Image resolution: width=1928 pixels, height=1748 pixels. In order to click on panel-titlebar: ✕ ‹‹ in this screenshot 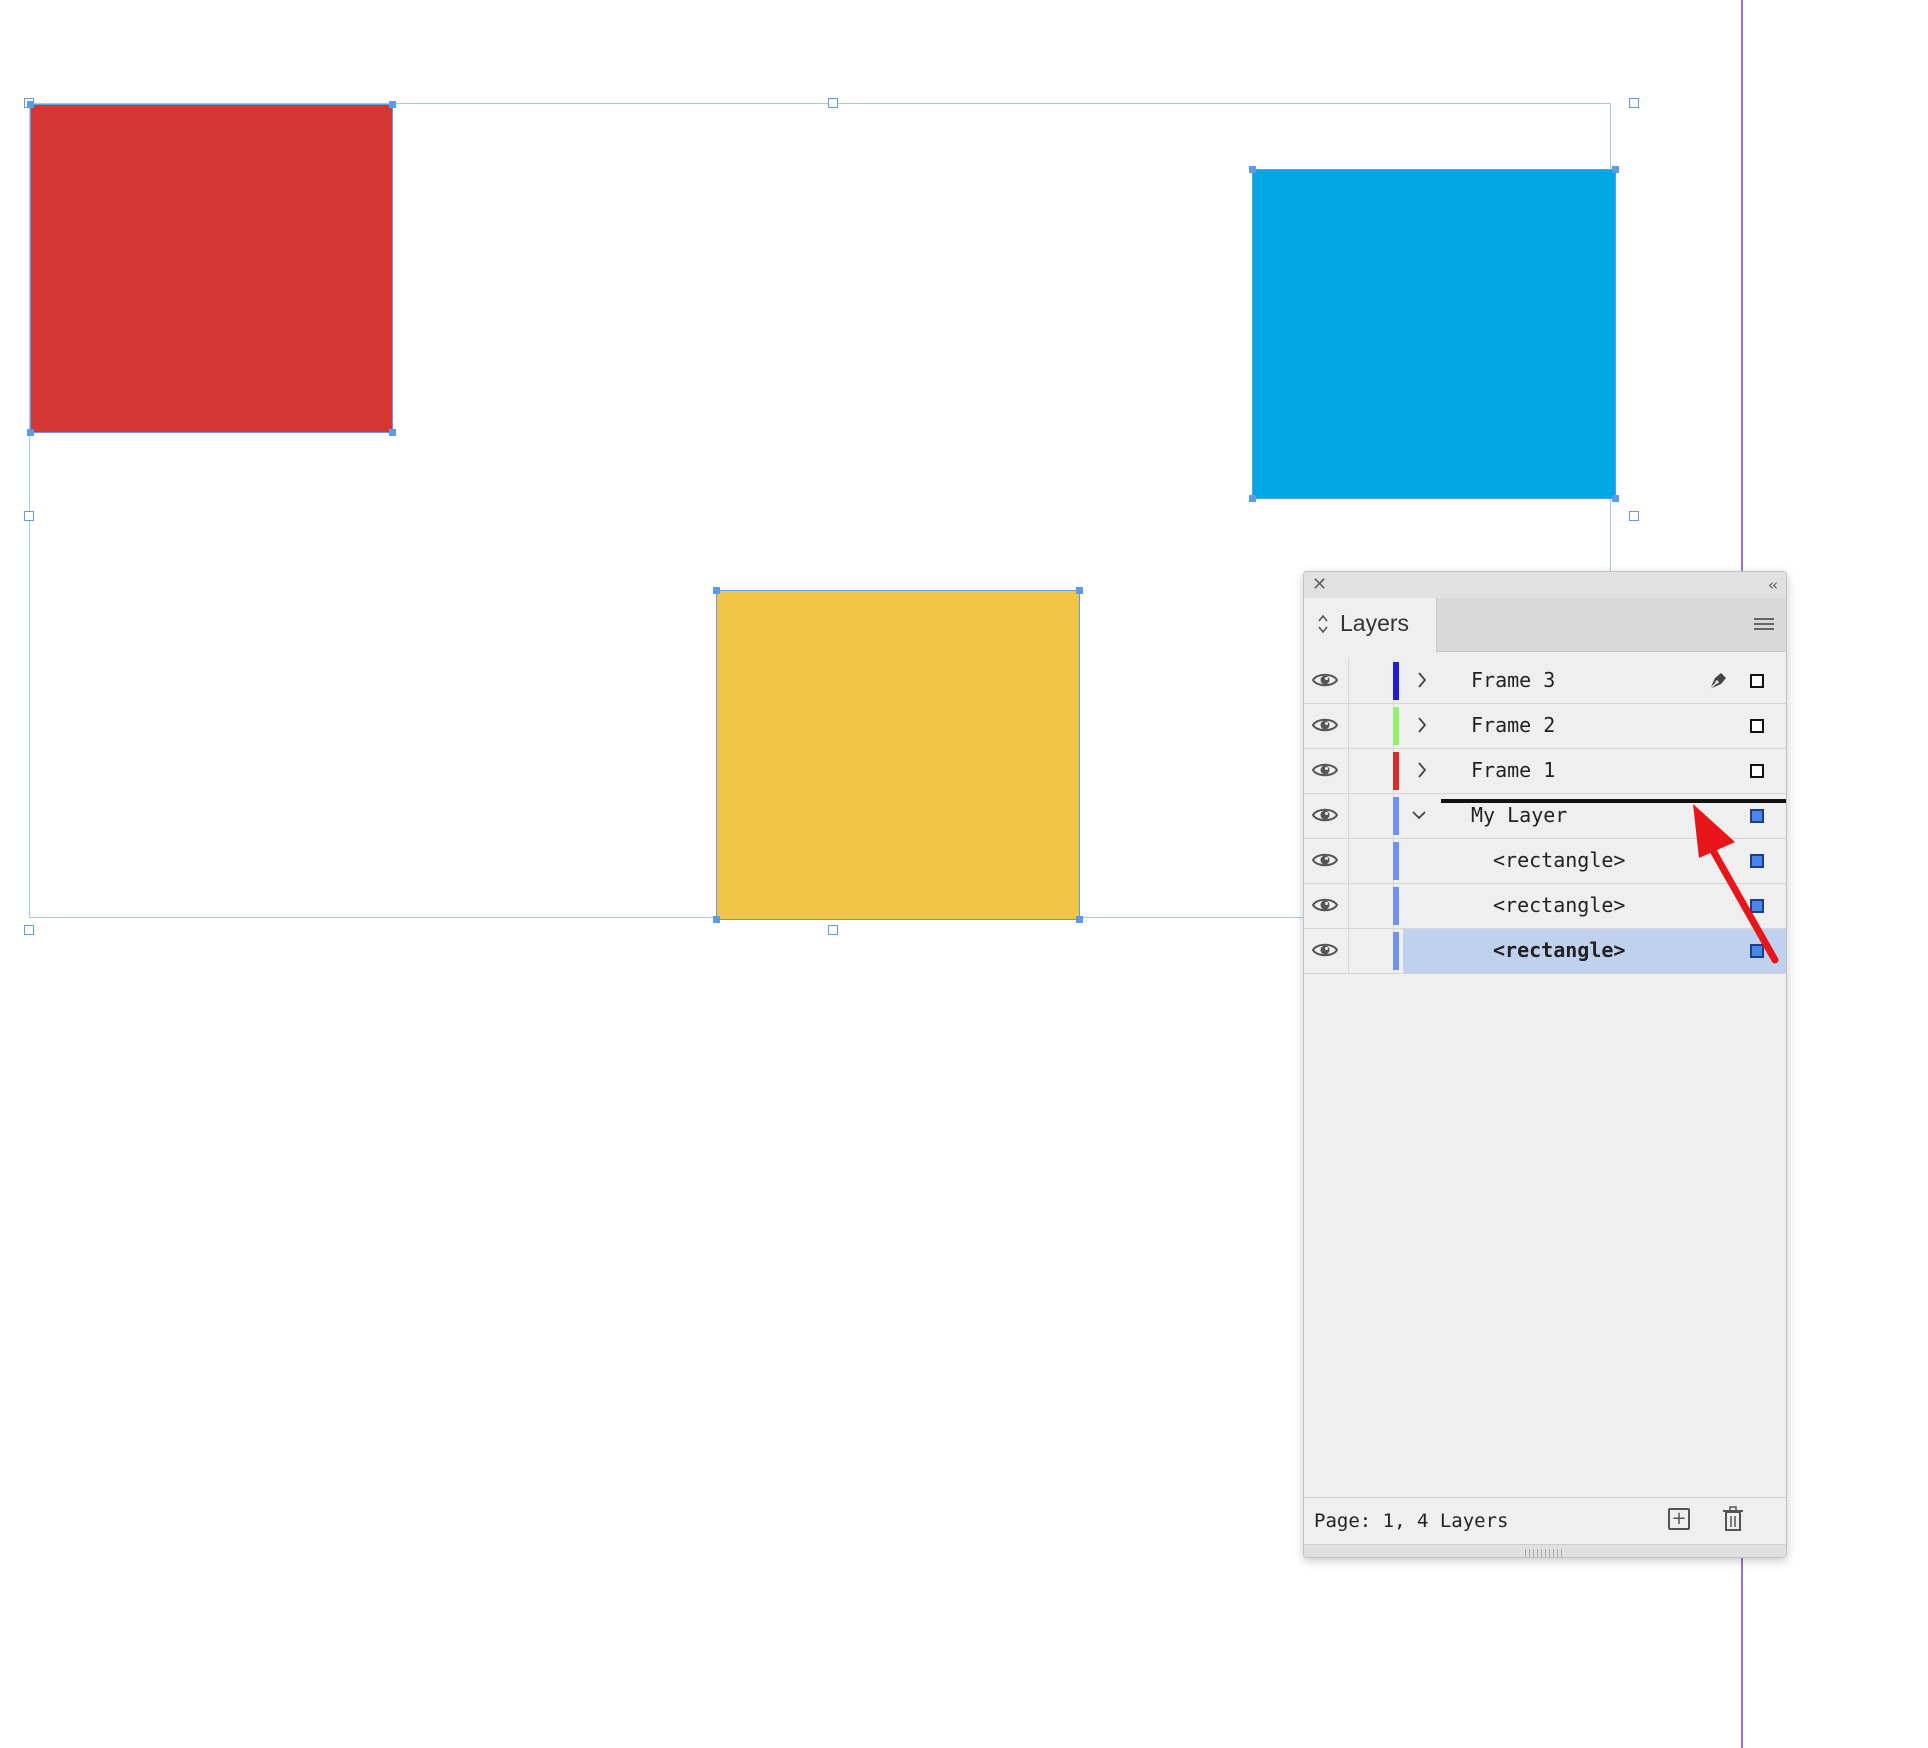, I will do `click(1545, 585)`.